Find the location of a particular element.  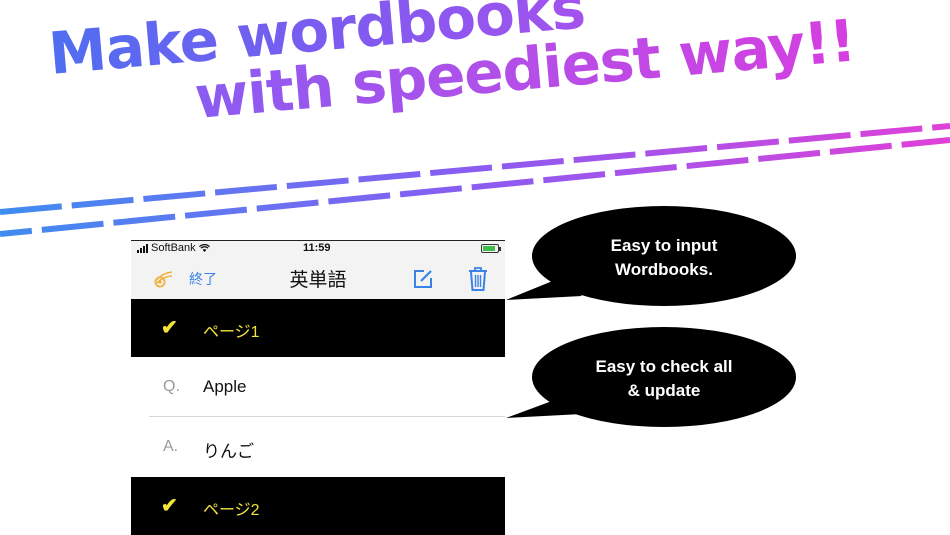

carrier: SoftBank is located at coordinates (173, 248).